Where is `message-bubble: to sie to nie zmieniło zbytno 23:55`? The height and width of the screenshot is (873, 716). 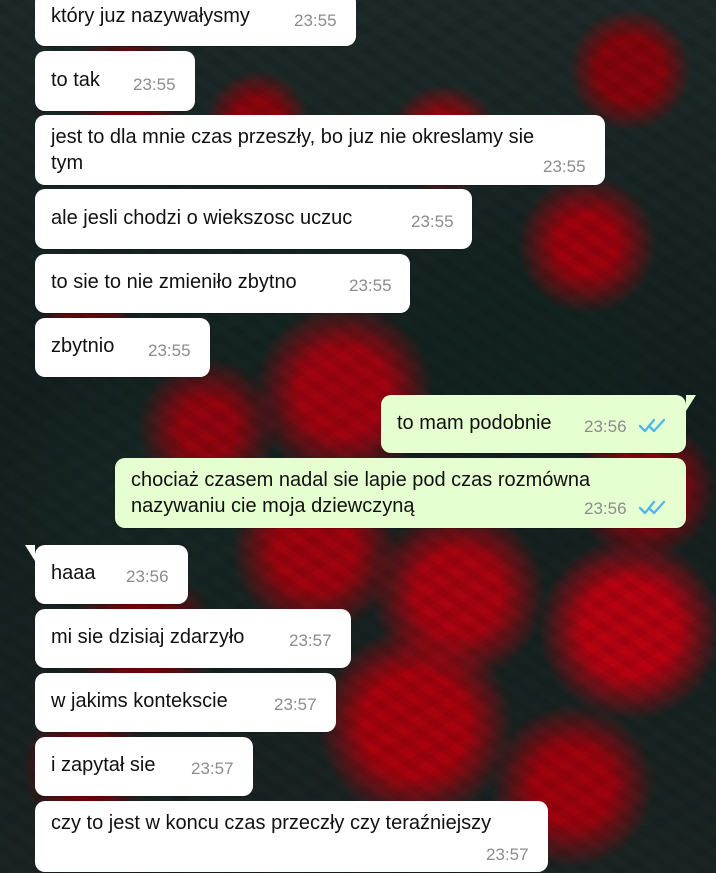 message-bubble: to sie to nie zmieniło zbytno 23:55 is located at coordinates (222, 283).